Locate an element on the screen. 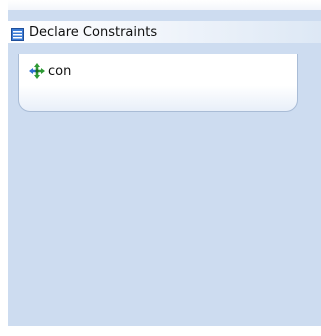 Image resolution: width=321 pixels, height=336 pixels. top-strip is located at coordinates (164, 5).